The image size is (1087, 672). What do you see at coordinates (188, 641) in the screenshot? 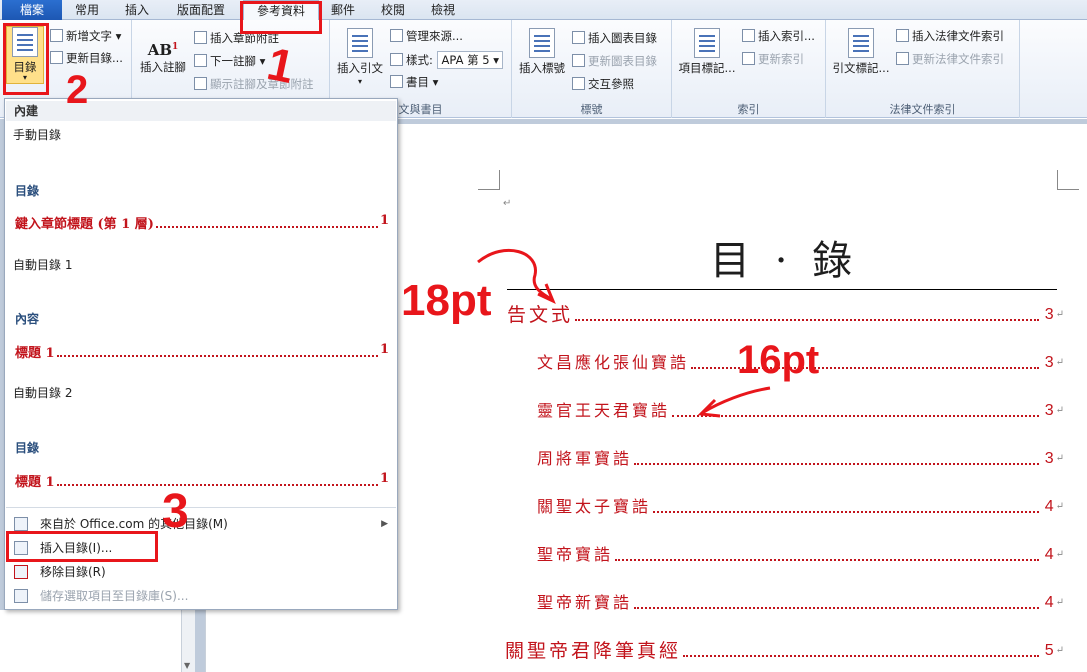
I see `scrollbar: ▼` at bounding box center [188, 641].